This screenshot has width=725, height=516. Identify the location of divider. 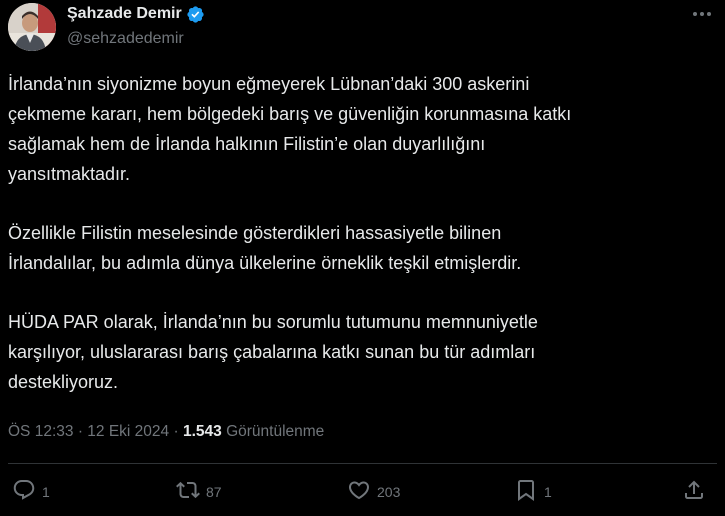
(362, 463).